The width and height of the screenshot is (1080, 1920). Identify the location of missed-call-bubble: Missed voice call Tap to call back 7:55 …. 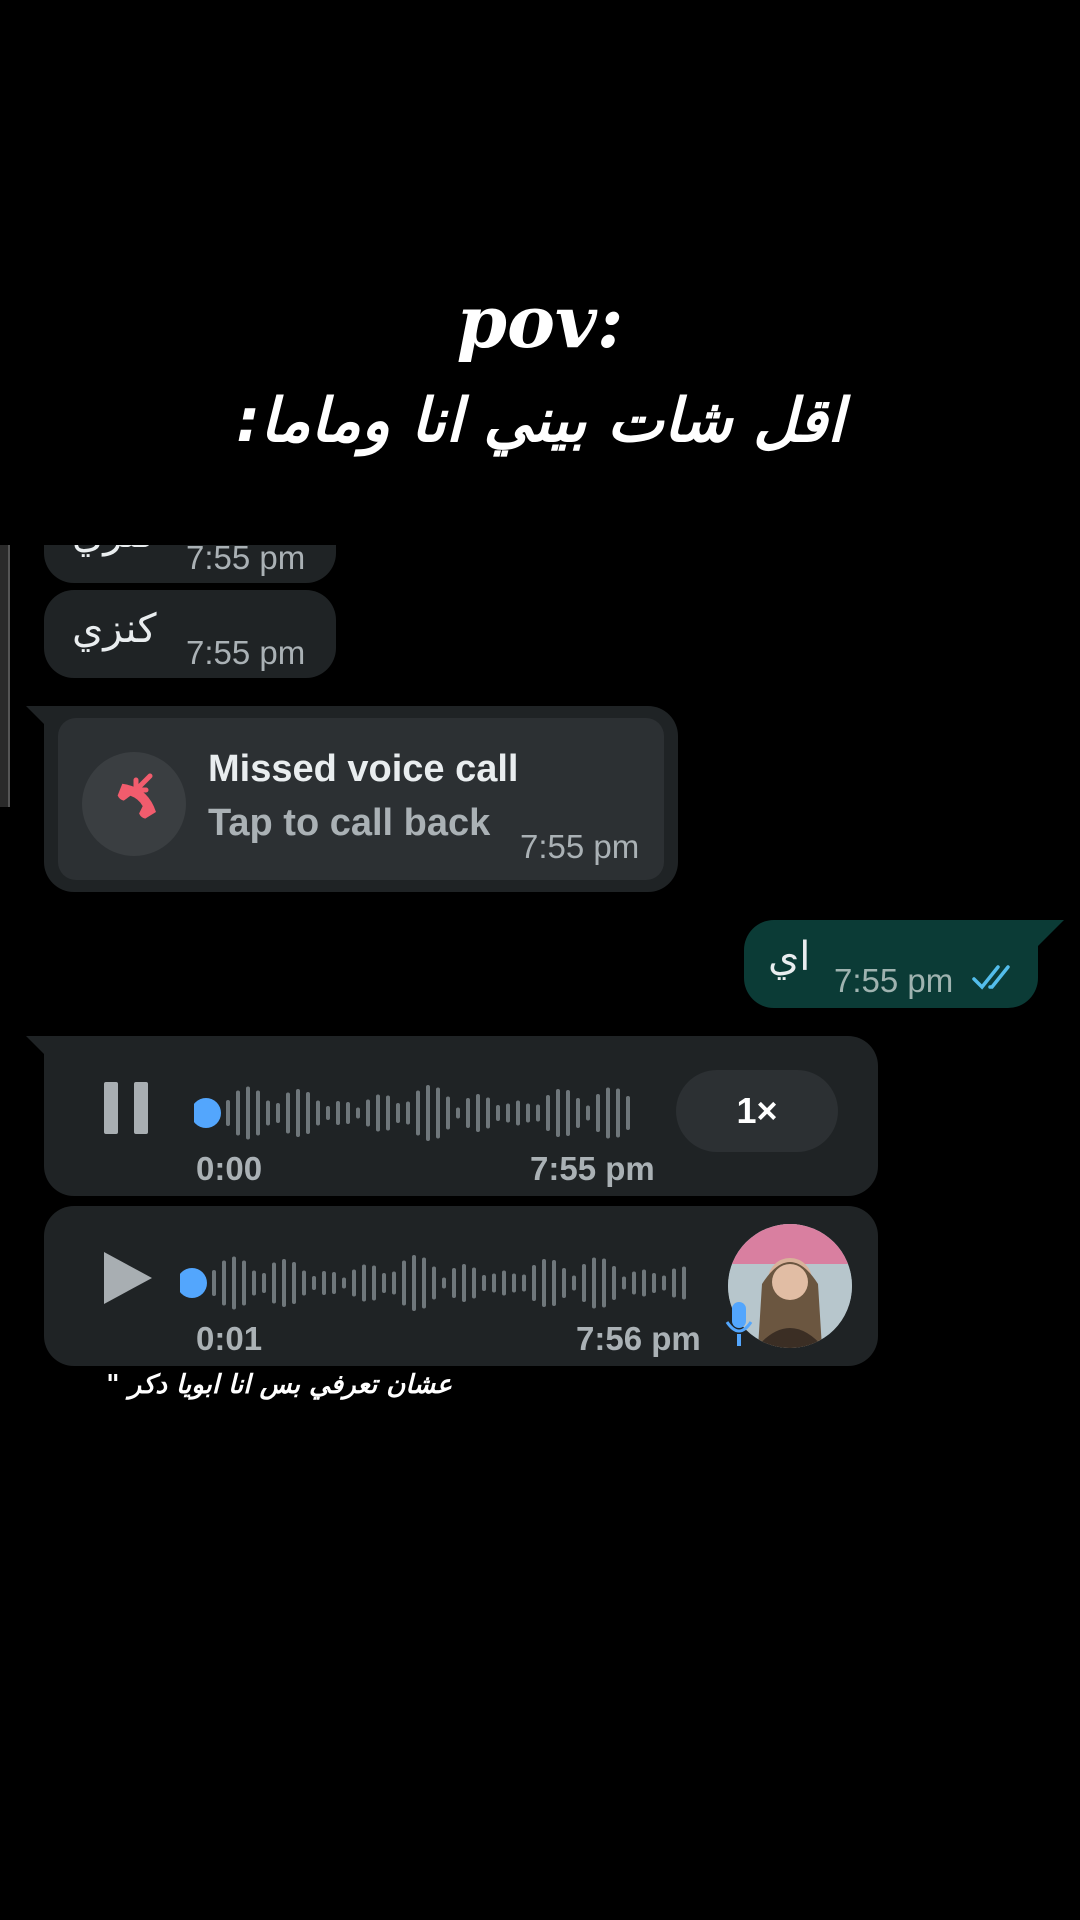
(361, 799).